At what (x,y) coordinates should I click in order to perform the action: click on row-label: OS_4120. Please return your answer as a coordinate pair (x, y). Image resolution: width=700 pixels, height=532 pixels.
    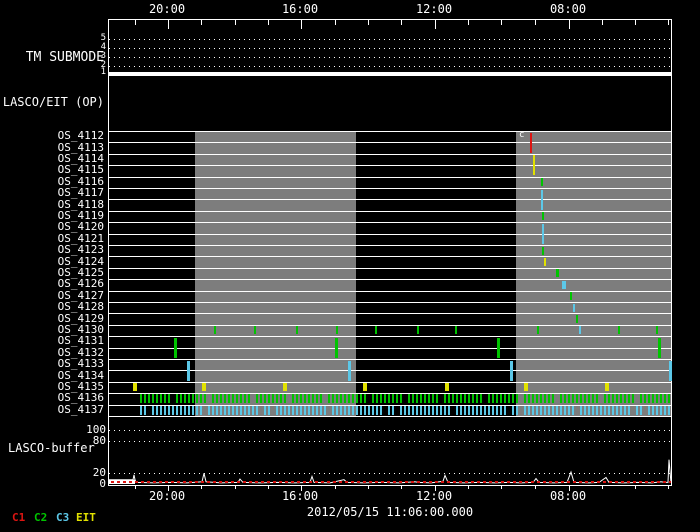
    Looking at the image, I should click on (80, 226).